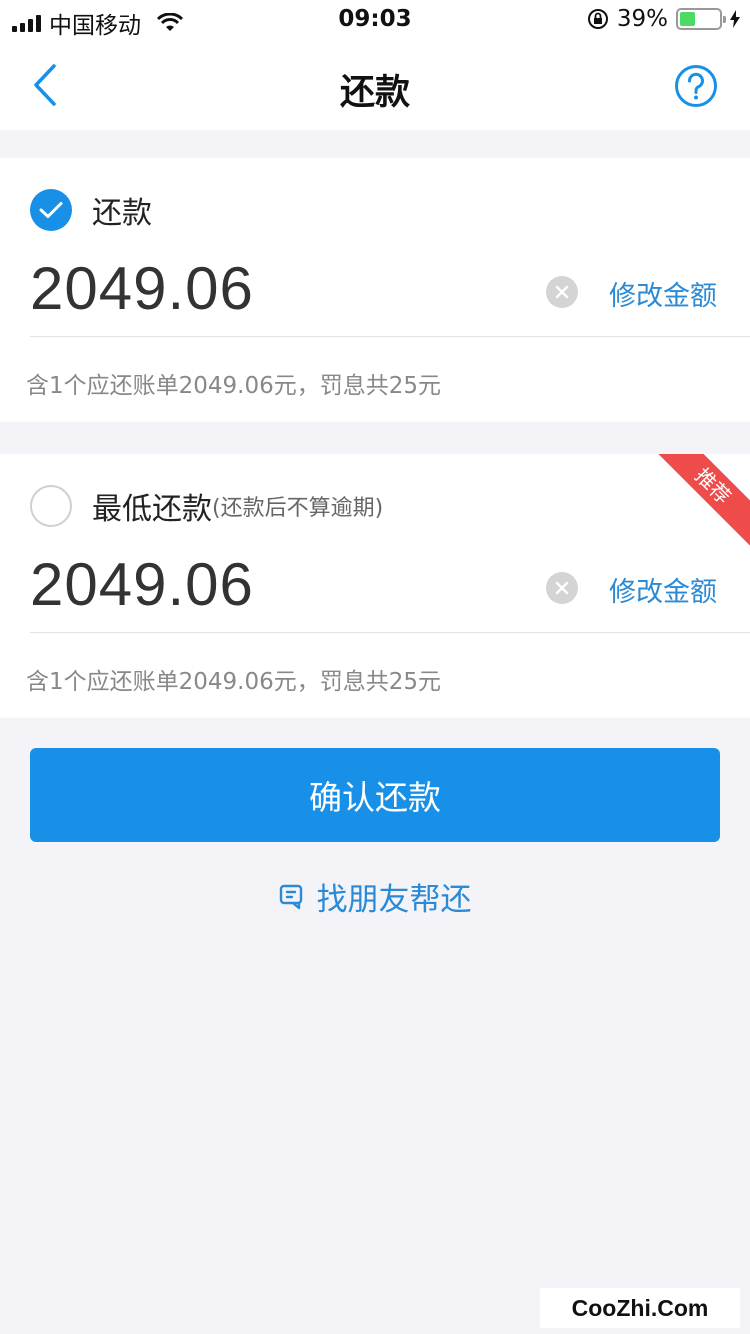  I want to click on chat-icon, so click(290, 896).